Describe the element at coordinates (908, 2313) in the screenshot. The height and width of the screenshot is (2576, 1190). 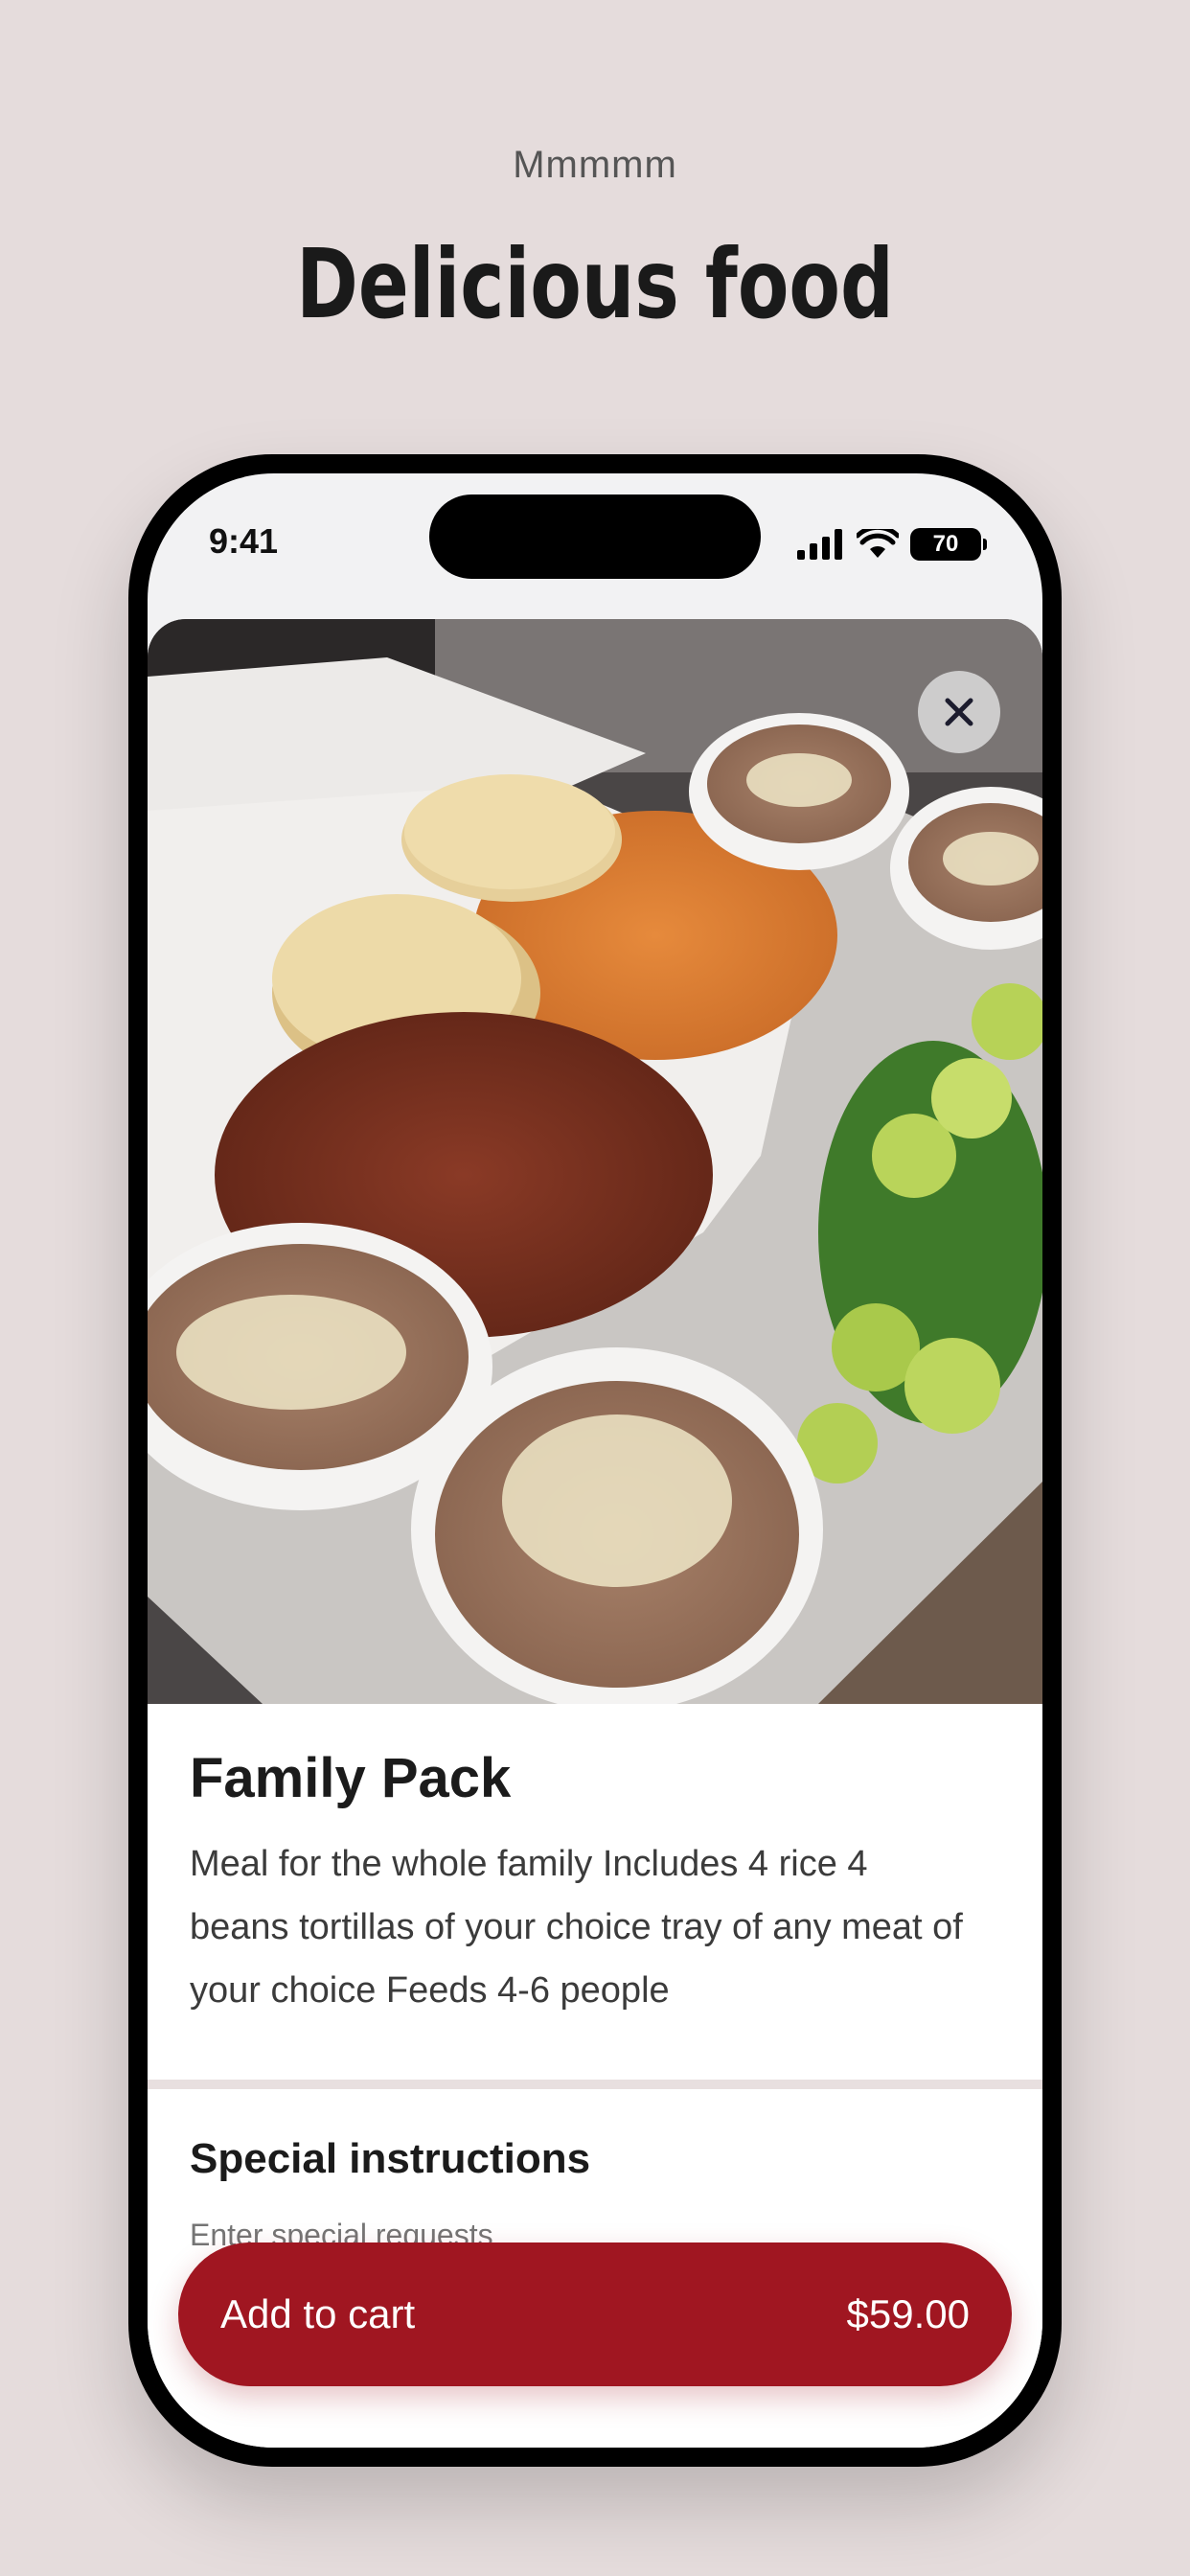
I see `item-price: $59.00` at that location.